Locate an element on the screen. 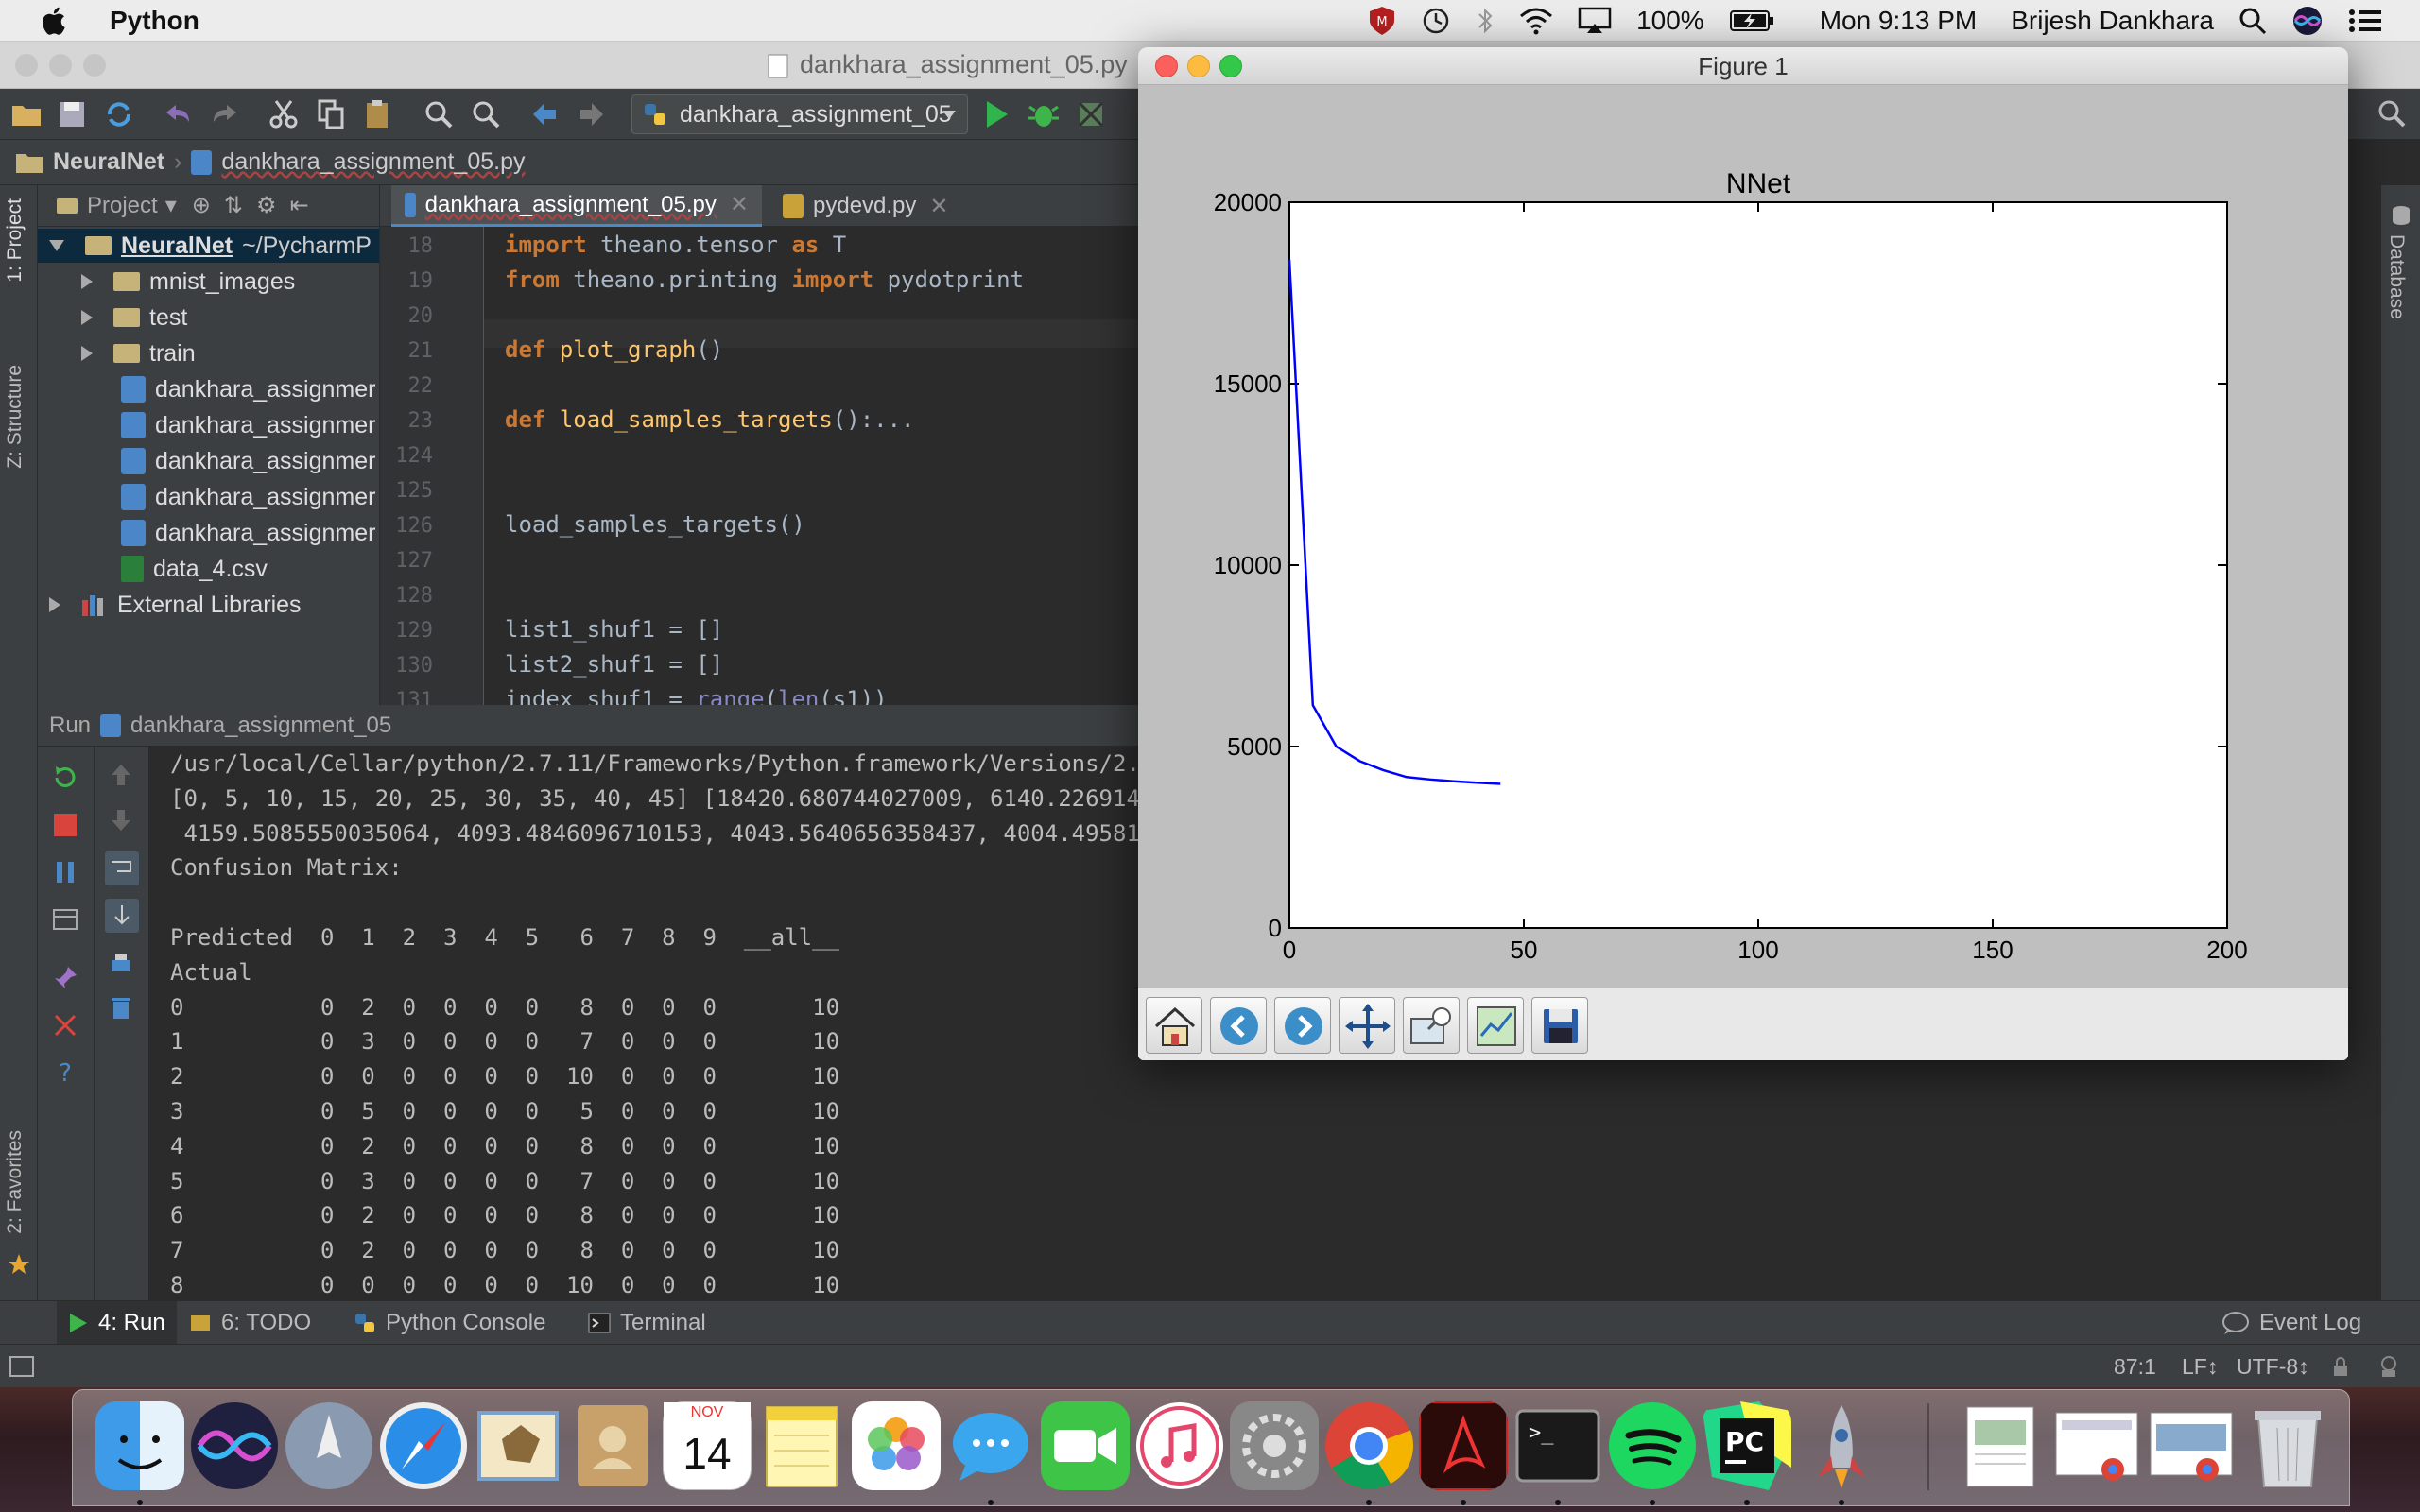 The width and height of the screenshot is (2420, 1512). file-encoding: UTF-8↕ is located at coordinates (2273, 1367).